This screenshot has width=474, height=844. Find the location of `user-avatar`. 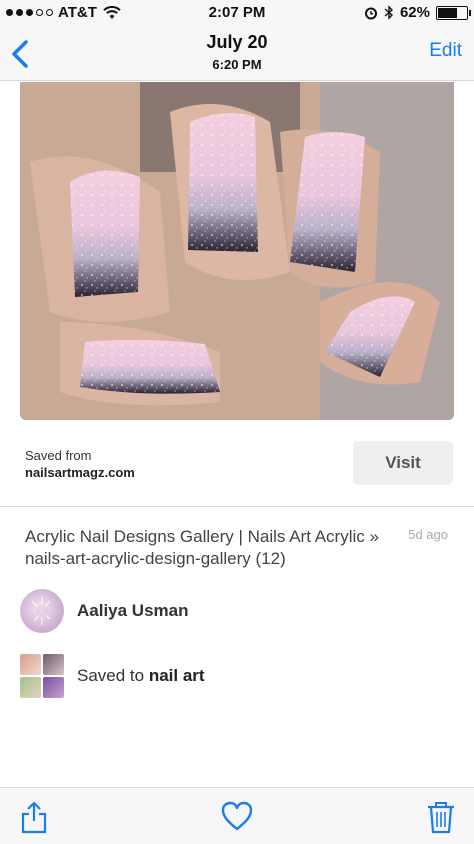

user-avatar is located at coordinates (42, 611).